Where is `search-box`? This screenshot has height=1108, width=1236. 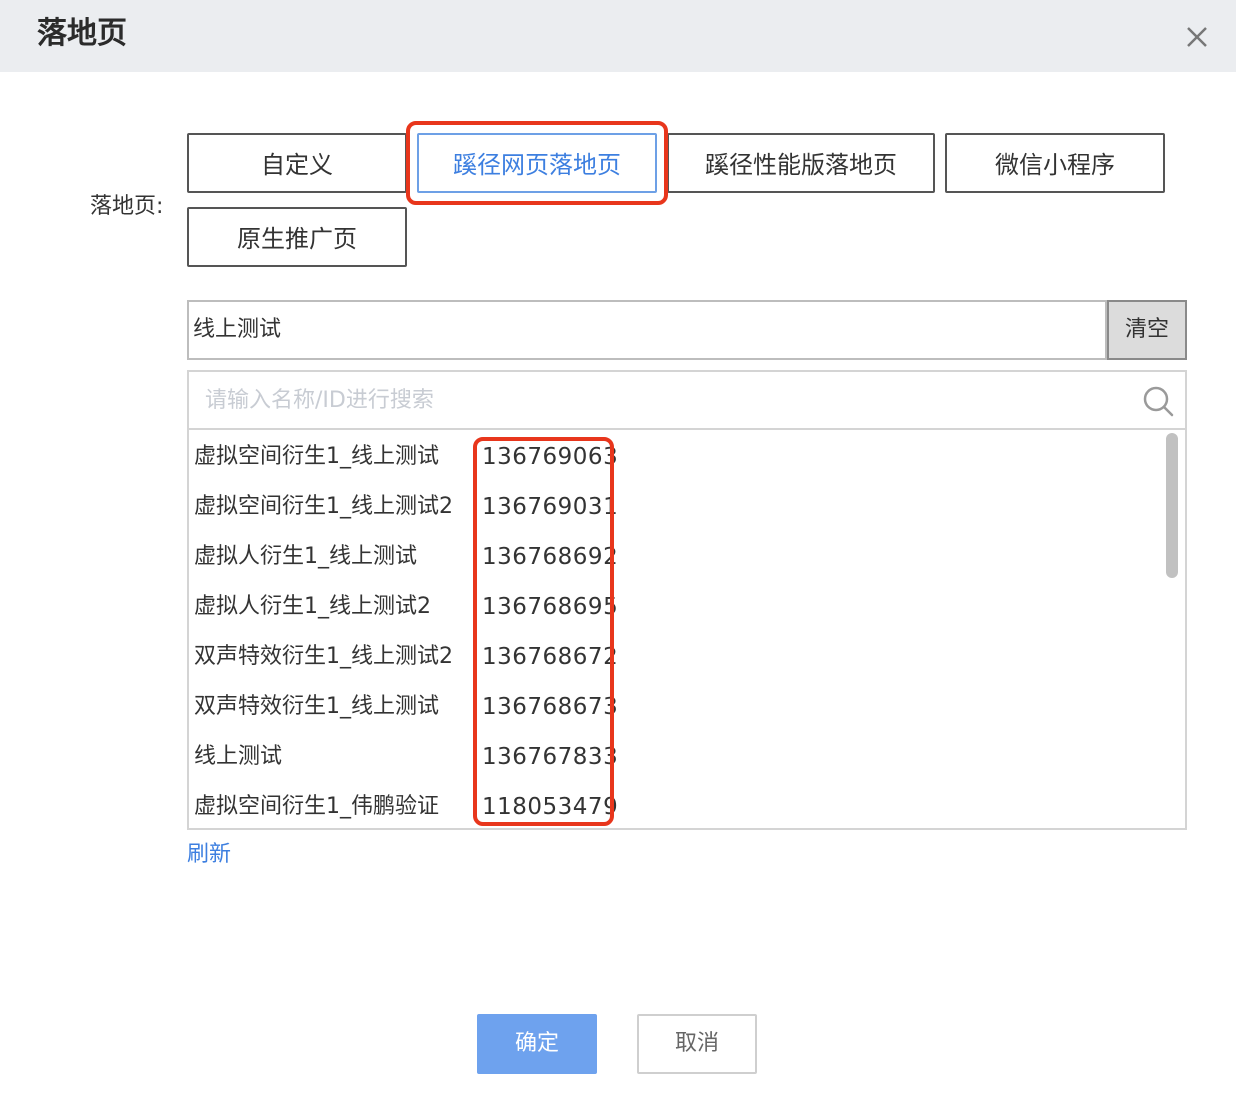 search-box is located at coordinates (687, 400).